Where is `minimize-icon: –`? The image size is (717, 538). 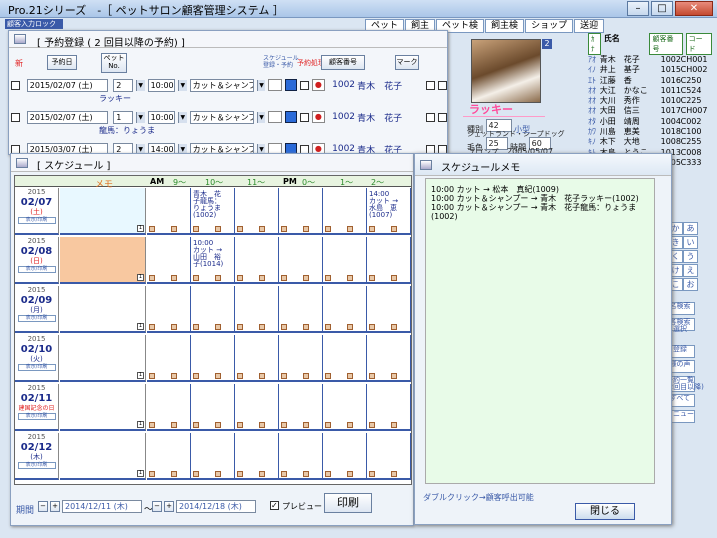 minimize-icon: – is located at coordinates (638, 8).